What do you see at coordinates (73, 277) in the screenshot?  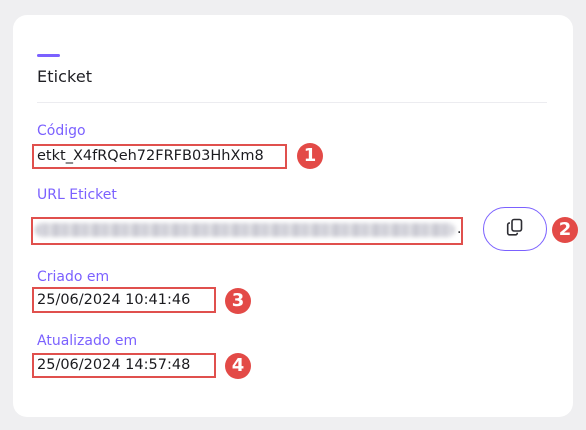 I see `criado-label: Criado em` at bounding box center [73, 277].